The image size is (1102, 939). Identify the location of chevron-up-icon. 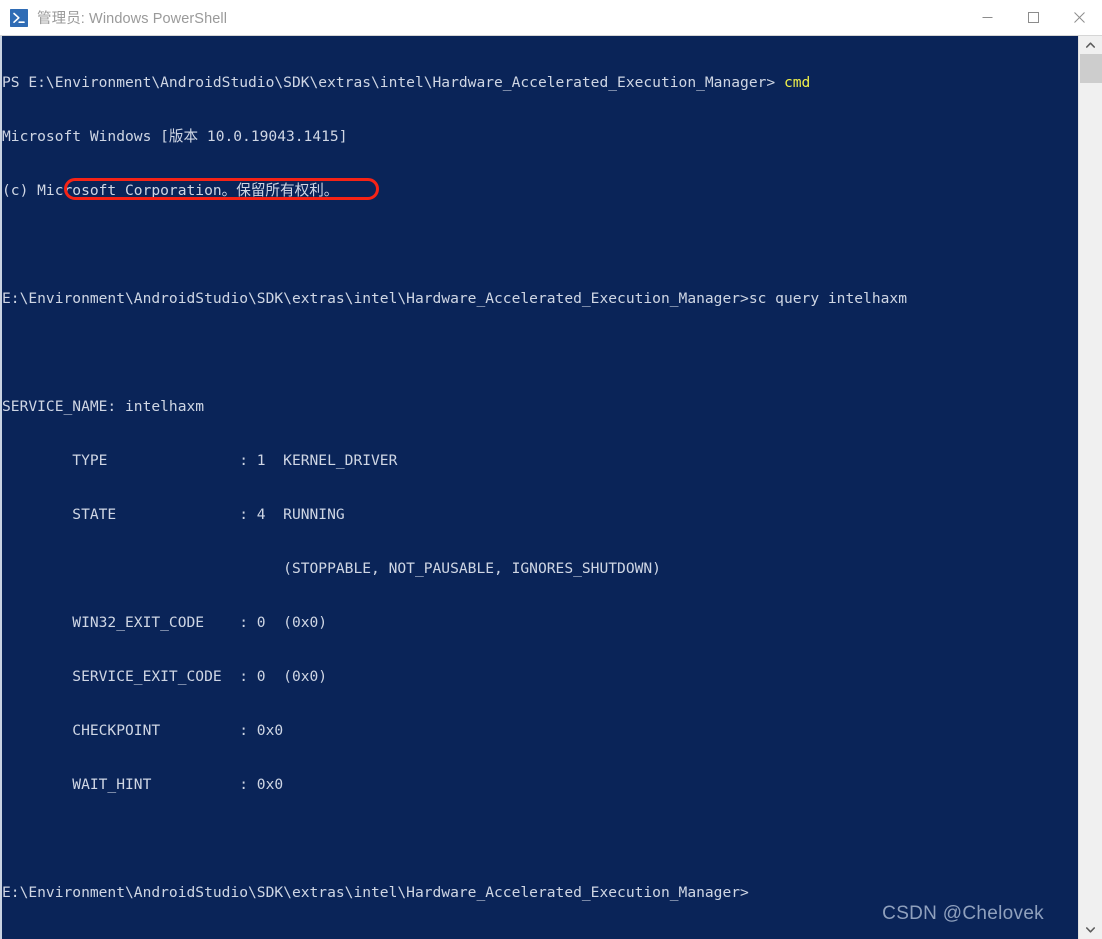
(1090, 45).